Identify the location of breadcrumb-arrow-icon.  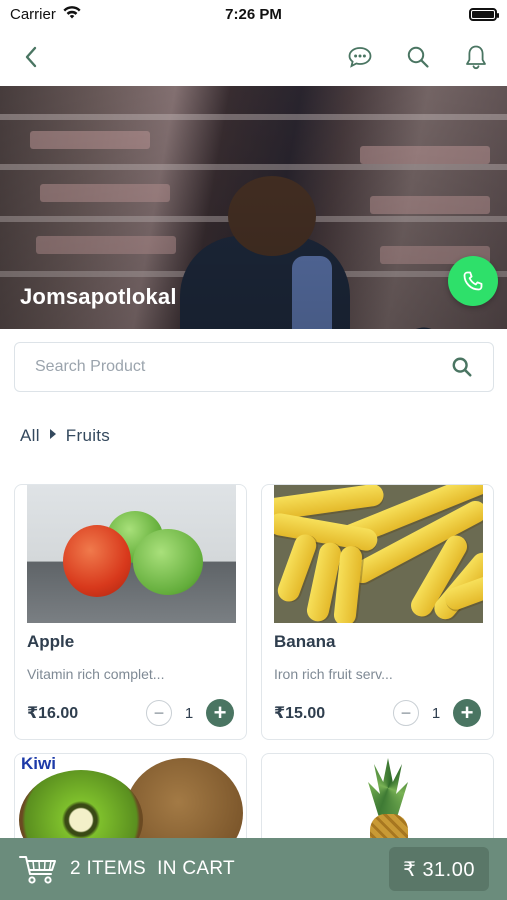
(52, 434).